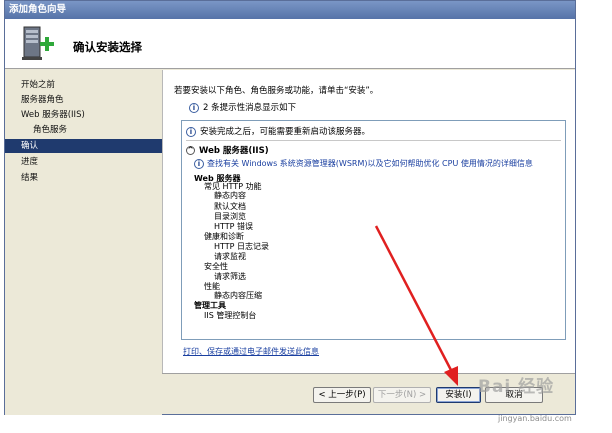  What do you see at coordinates (38, 43) in the screenshot?
I see `server-add-icon` at bounding box center [38, 43].